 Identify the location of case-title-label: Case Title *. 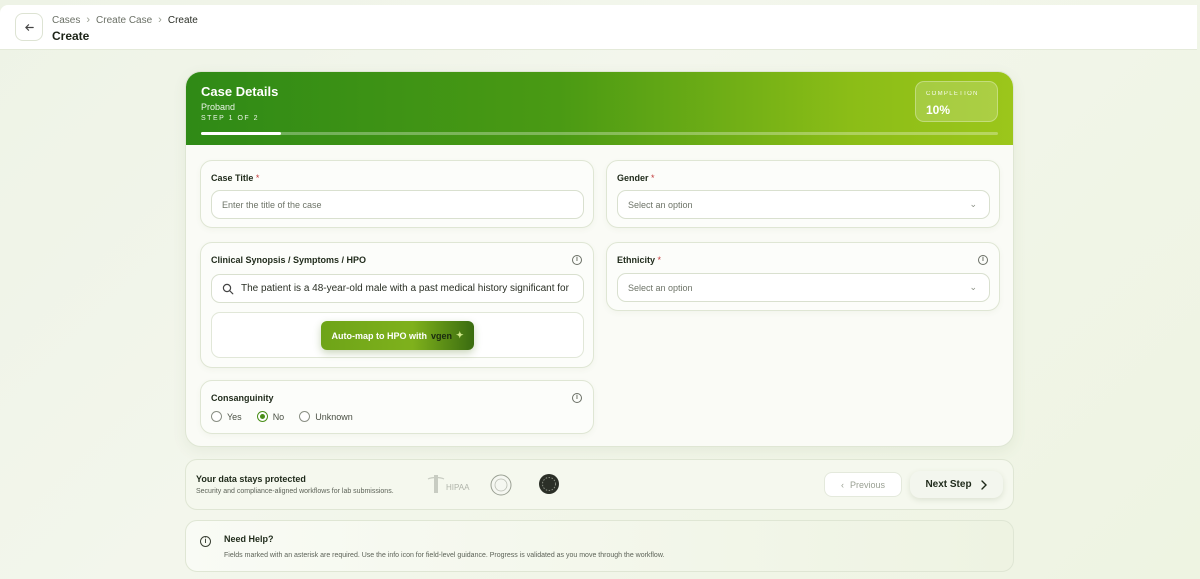
(235, 178).